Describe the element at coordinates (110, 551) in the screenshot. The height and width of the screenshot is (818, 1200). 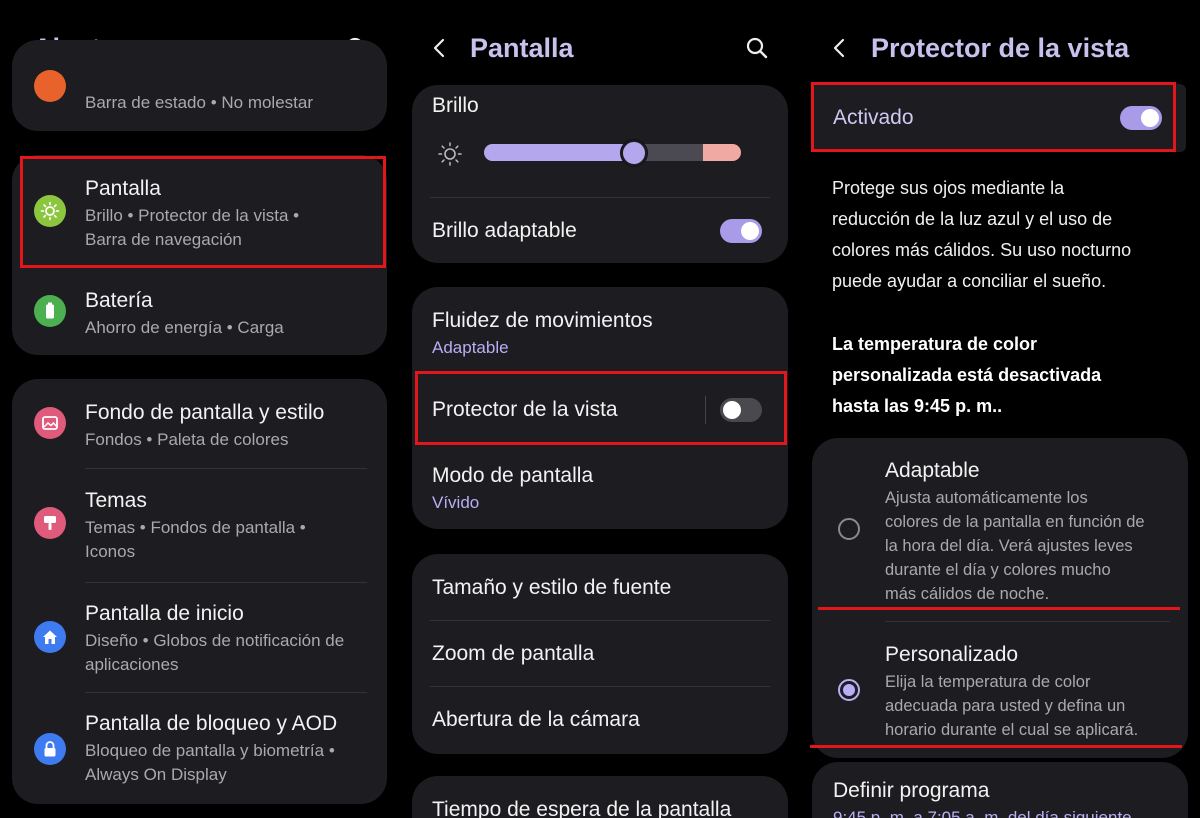
I see `item-sub: Iconos` at that location.